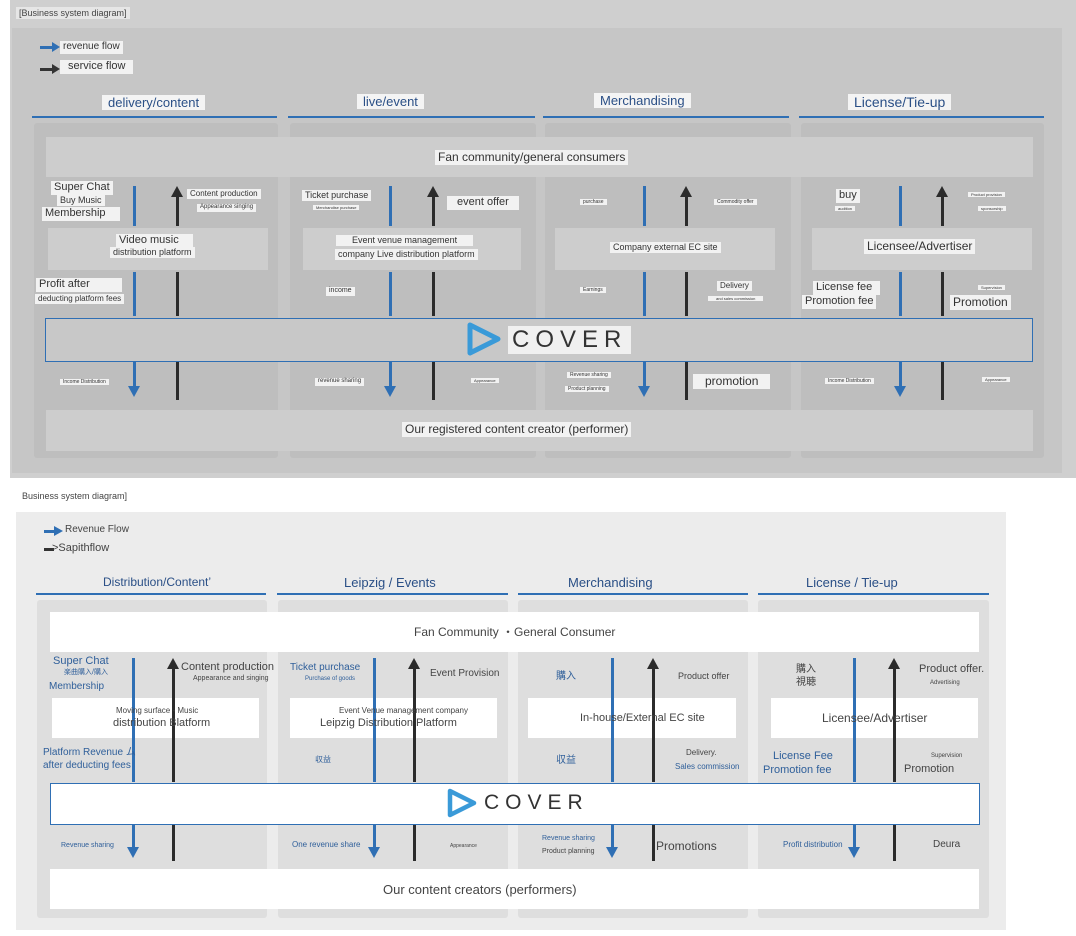 The image size is (1076, 936). I want to click on label-delivery: Delivery, so click(734, 286).